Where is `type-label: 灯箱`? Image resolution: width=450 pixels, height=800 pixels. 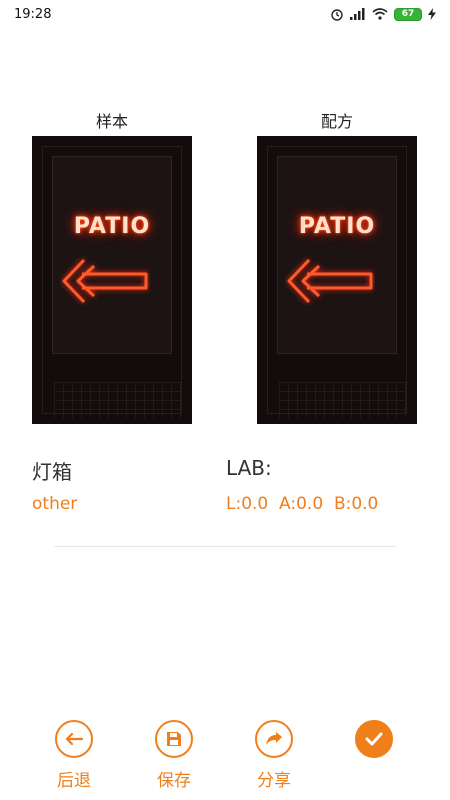 type-label: 灯箱 is located at coordinates (52, 472).